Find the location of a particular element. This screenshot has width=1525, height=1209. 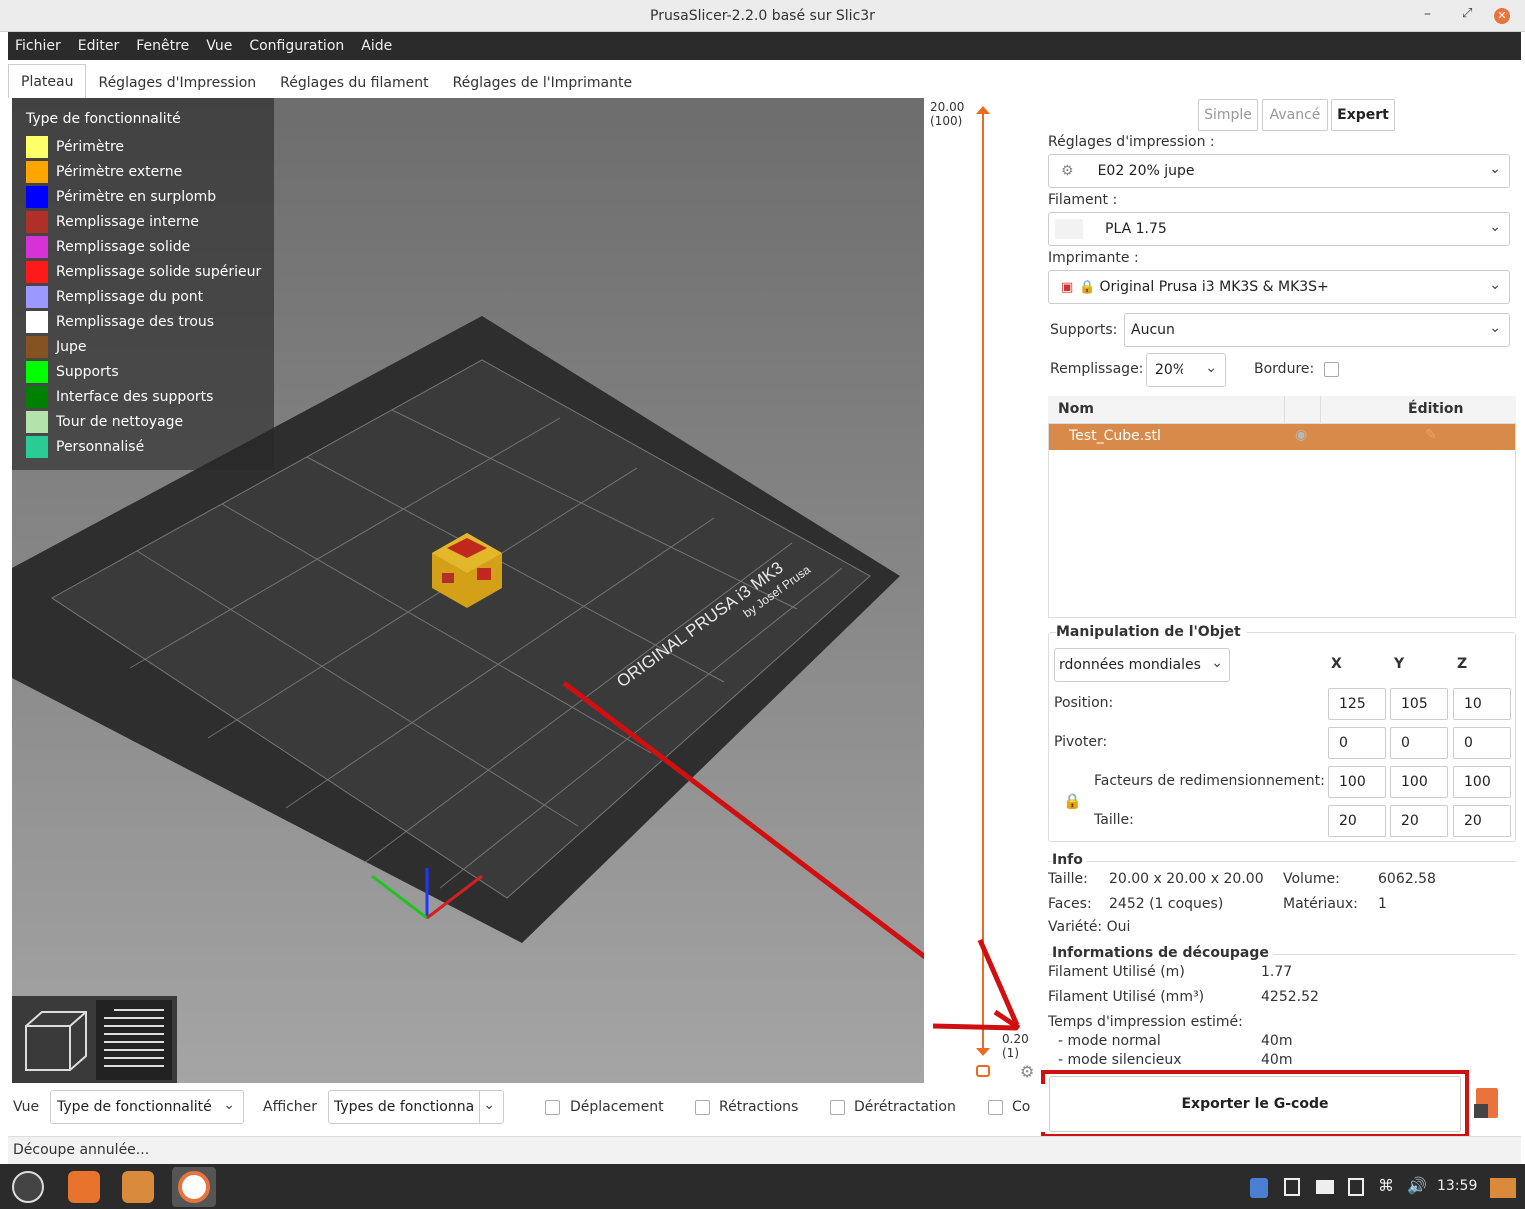

slice-info-title: Informations de découpage is located at coordinates (1162, 953).